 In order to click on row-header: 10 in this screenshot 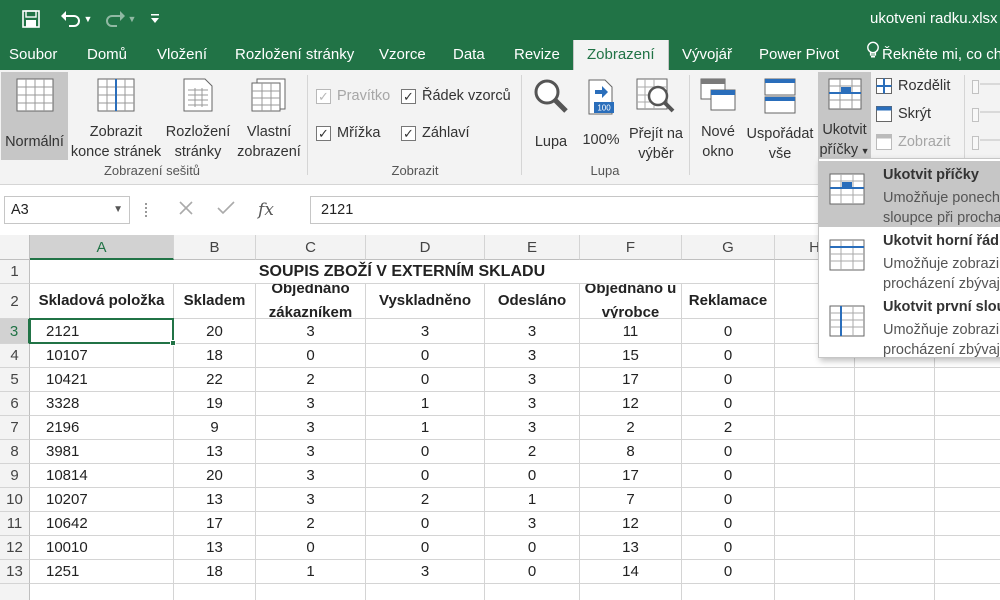, I will do `click(15, 500)`.